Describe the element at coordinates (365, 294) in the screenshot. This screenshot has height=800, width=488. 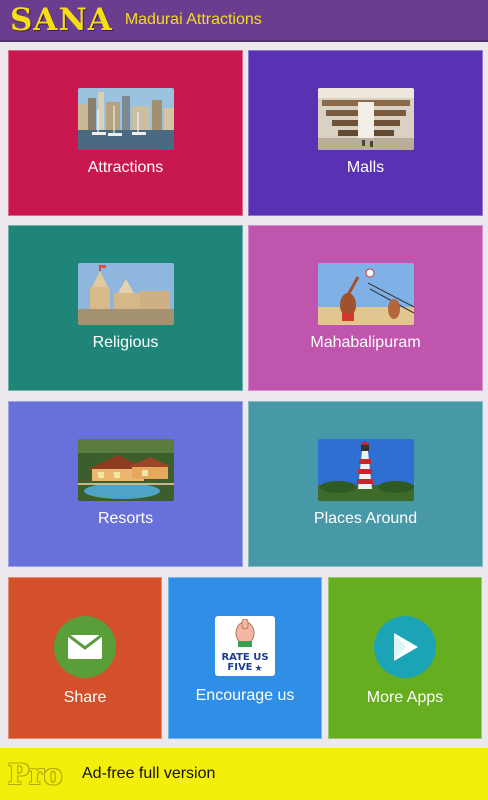
I see `volleyball-photo-icon` at that location.